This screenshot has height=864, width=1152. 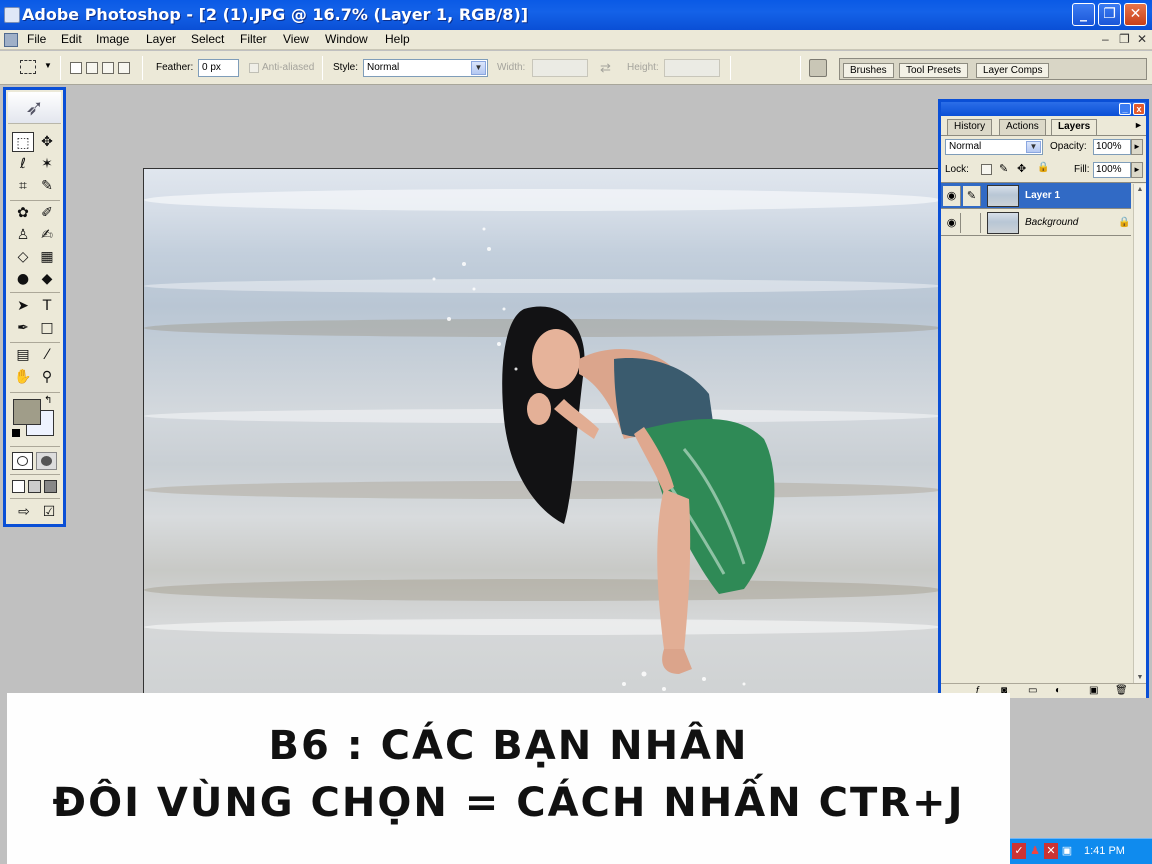 What do you see at coordinates (48, 65) in the screenshot?
I see `preset-chevron-down-icon: ▼` at bounding box center [48, 65].